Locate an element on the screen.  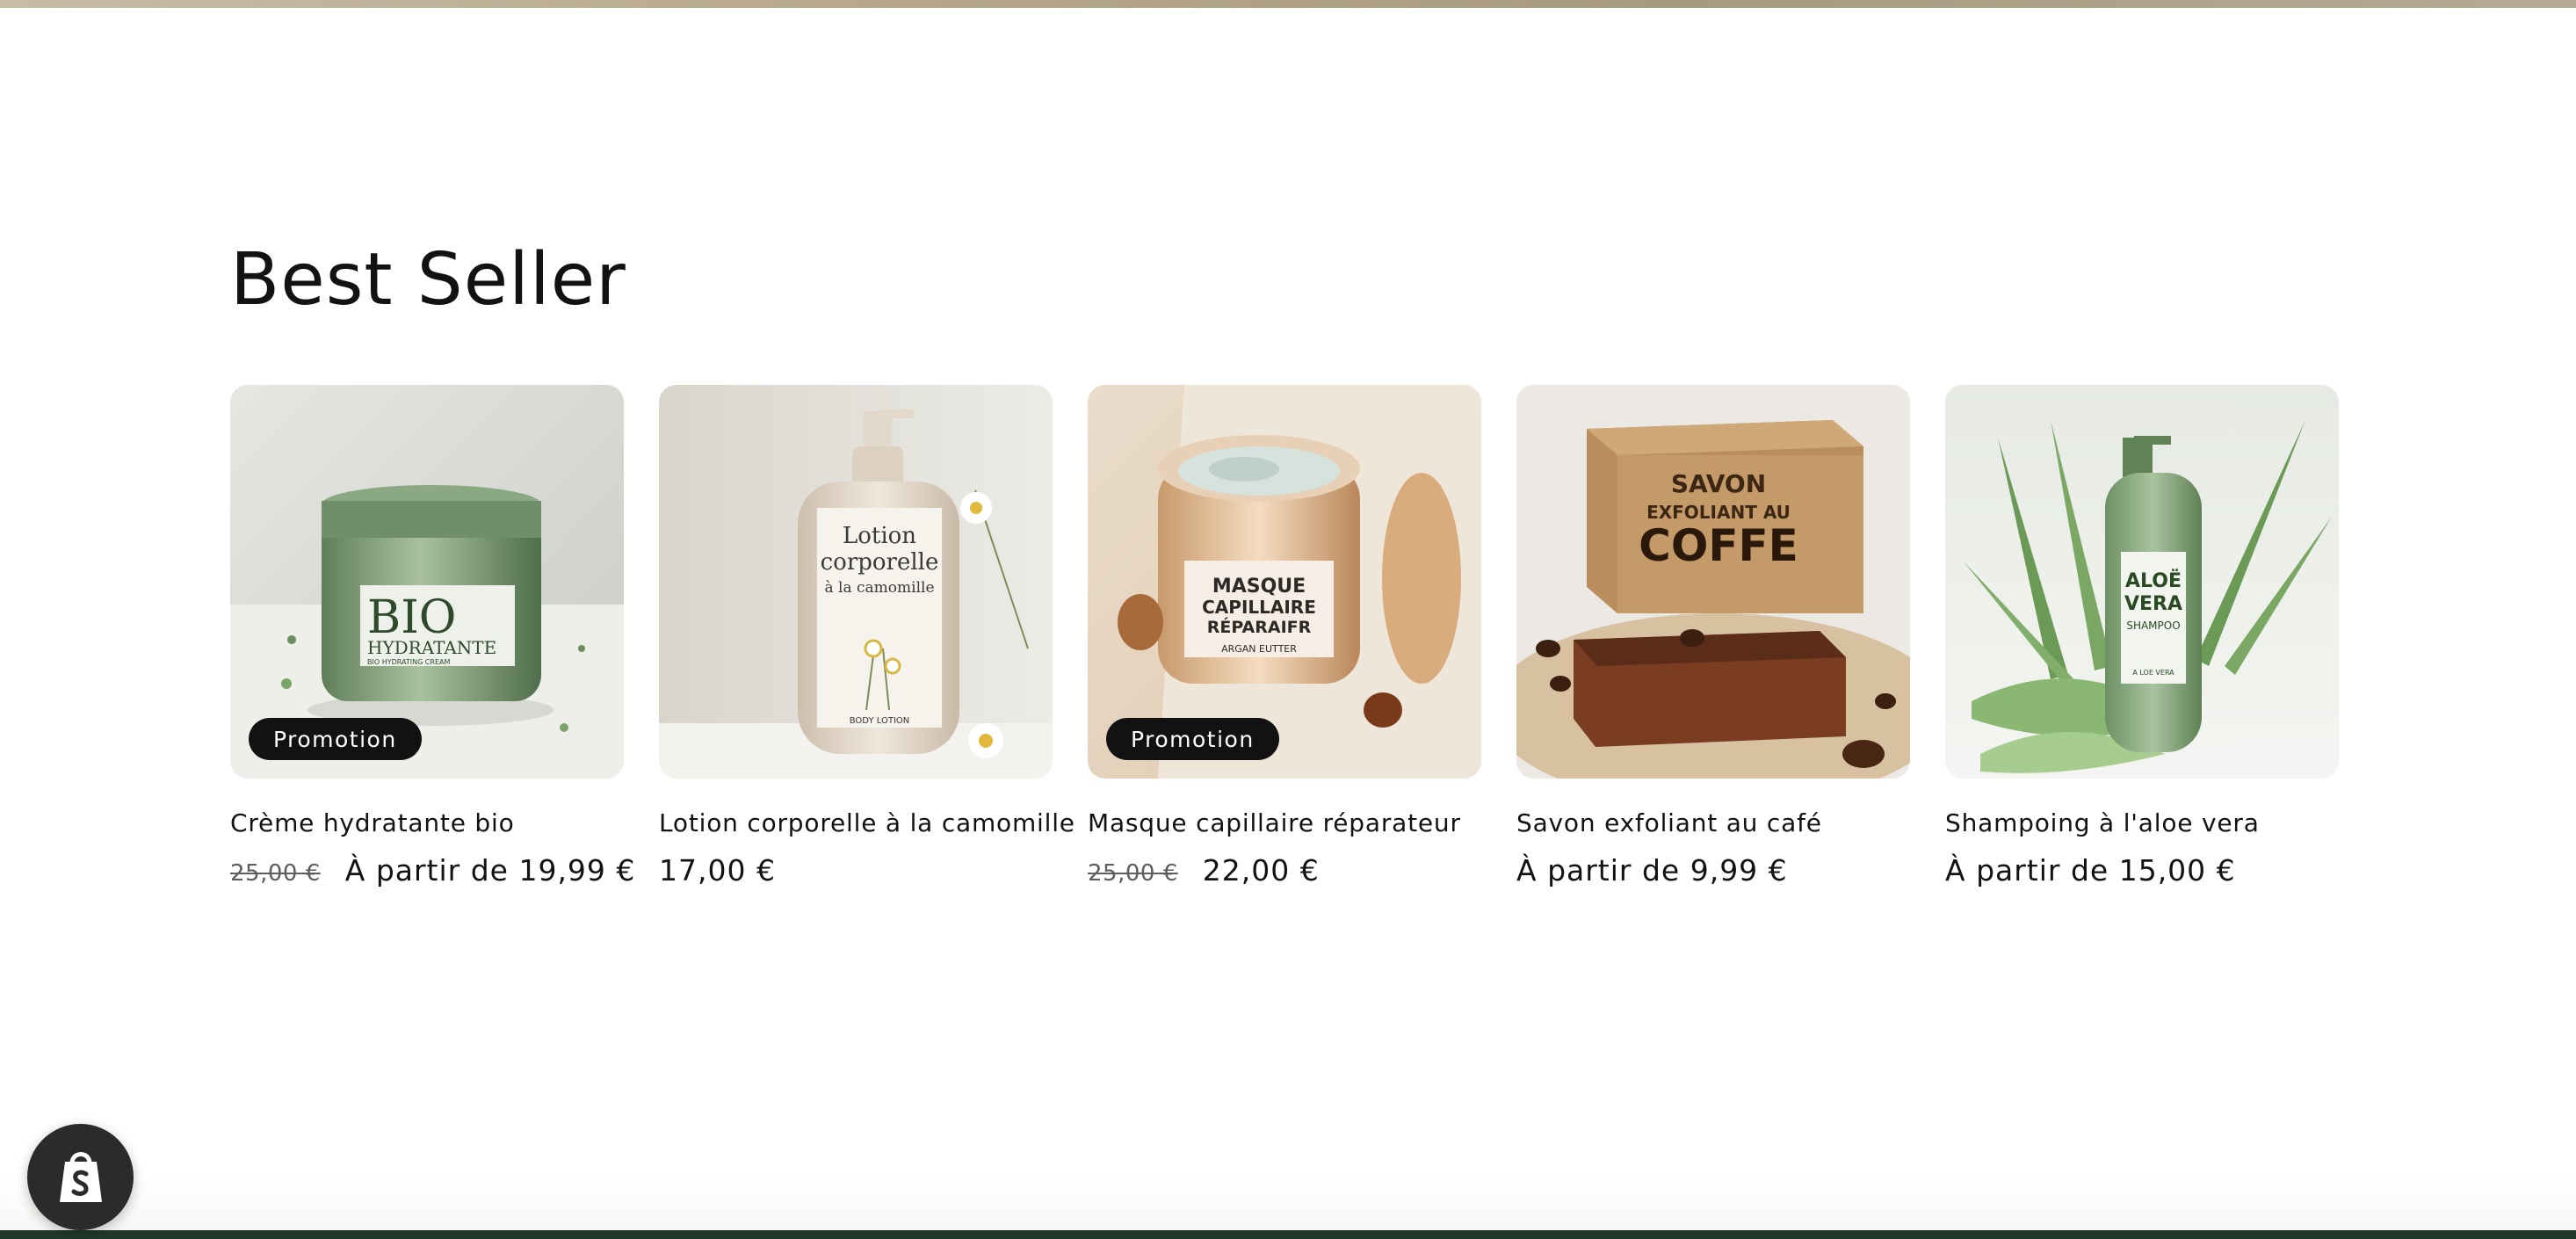
product-title: Masque capillaire réparateur is located at coordinates (1284, 823).